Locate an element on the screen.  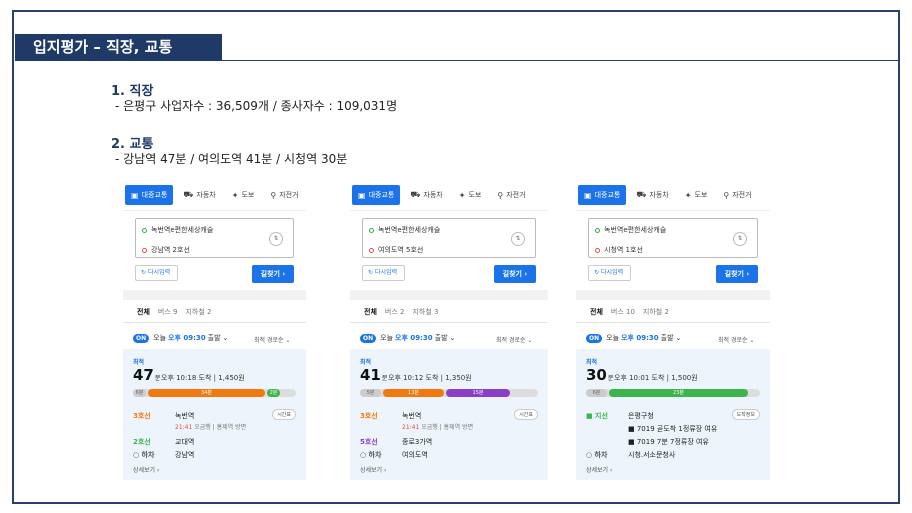
total-time: 47분 is located at coordinates (147, 375).